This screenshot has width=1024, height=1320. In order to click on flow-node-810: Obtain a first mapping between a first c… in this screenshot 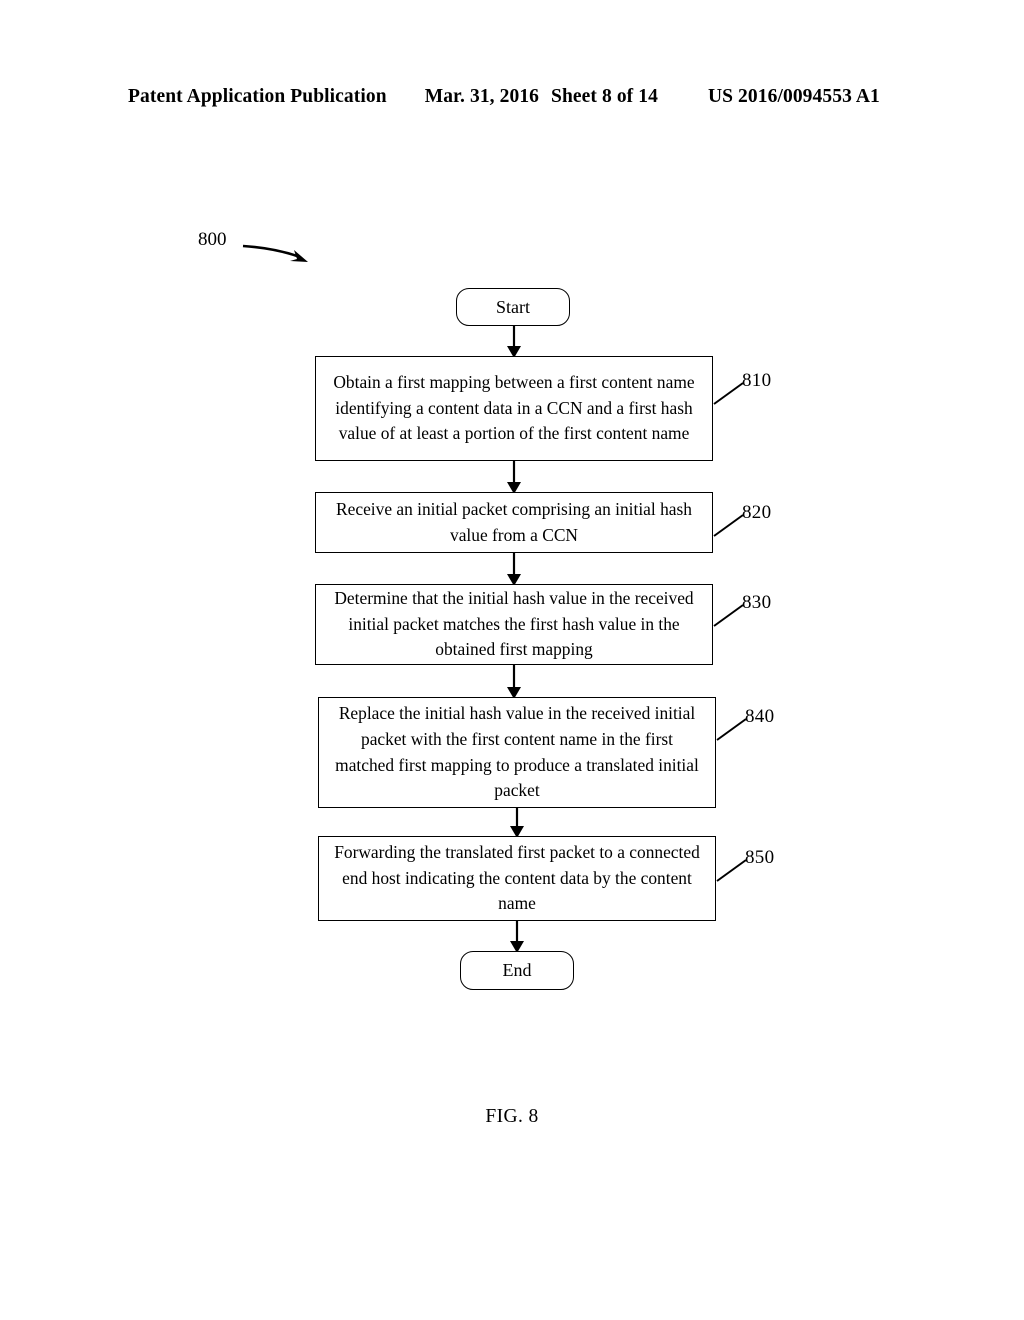, I will do `click(514, 408)`.